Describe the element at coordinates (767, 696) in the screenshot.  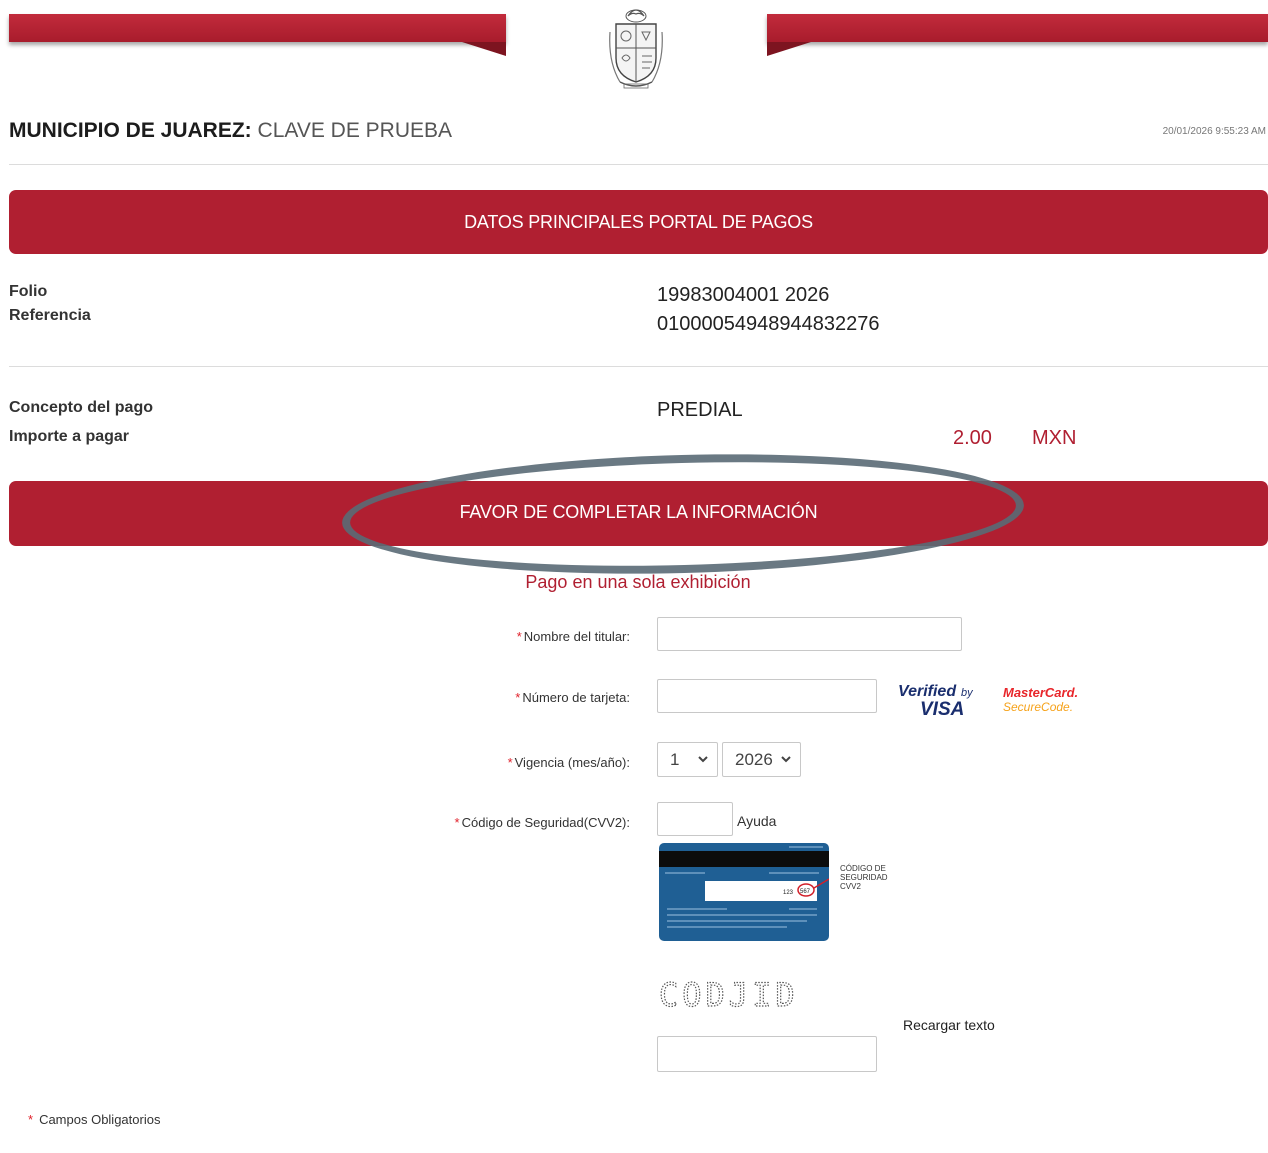
I see `card-number-input` at that location.